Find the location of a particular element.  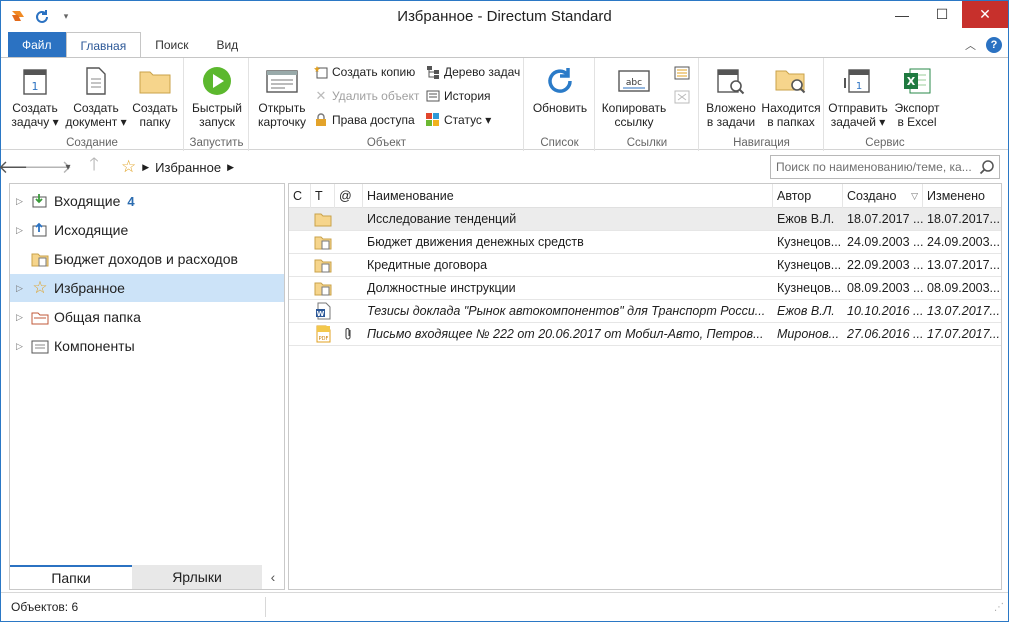

up-button: 🡑 is located at coordinates (94, 166).